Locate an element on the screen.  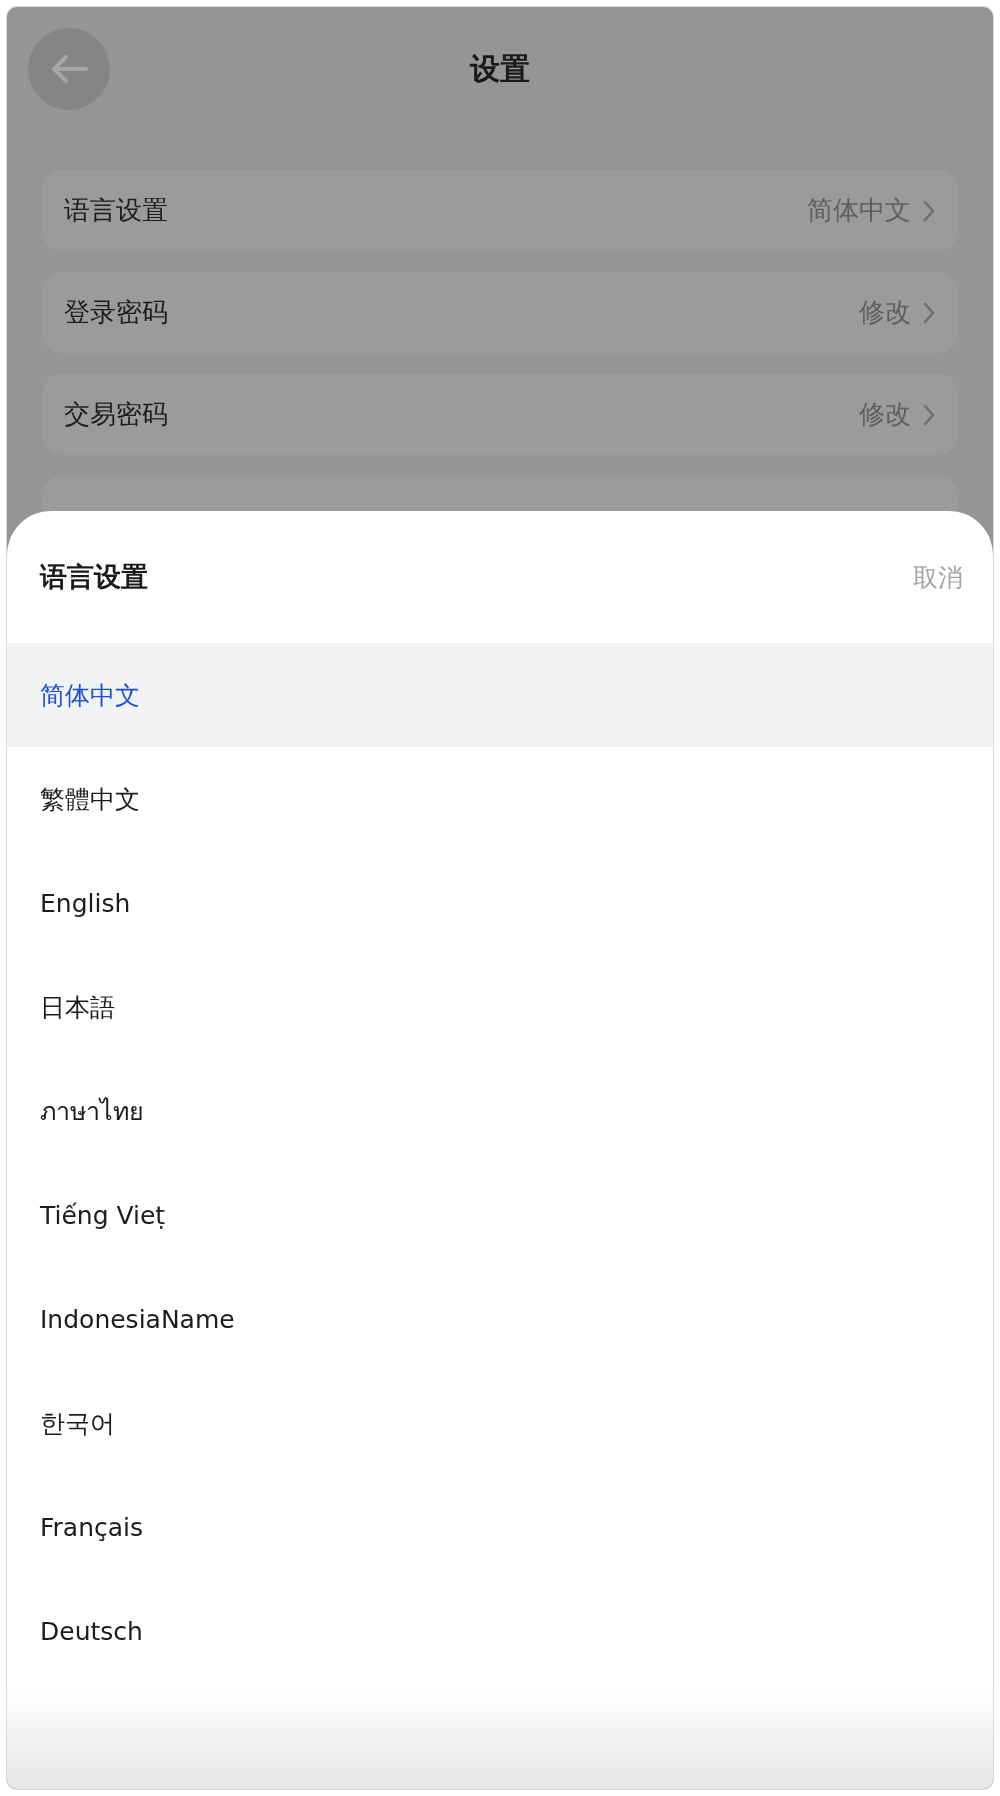
row-label: 登录密码 is located at coordinates (116, 312).